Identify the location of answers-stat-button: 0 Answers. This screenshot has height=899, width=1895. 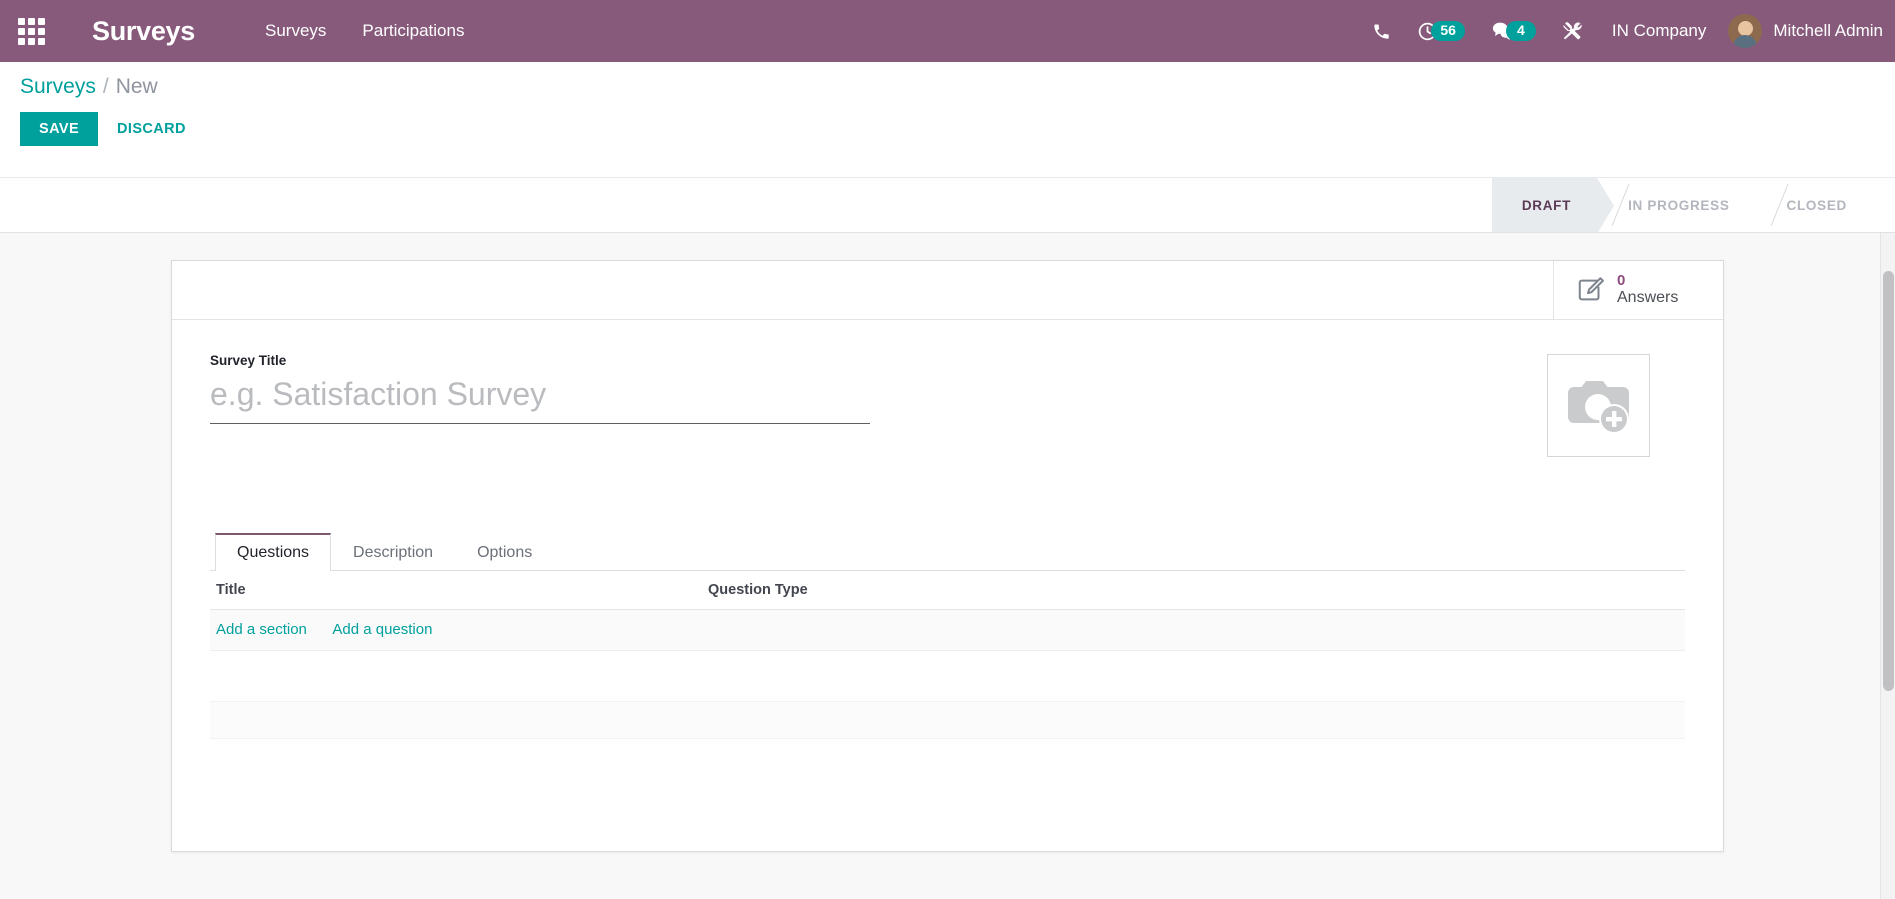
(1638, 290).